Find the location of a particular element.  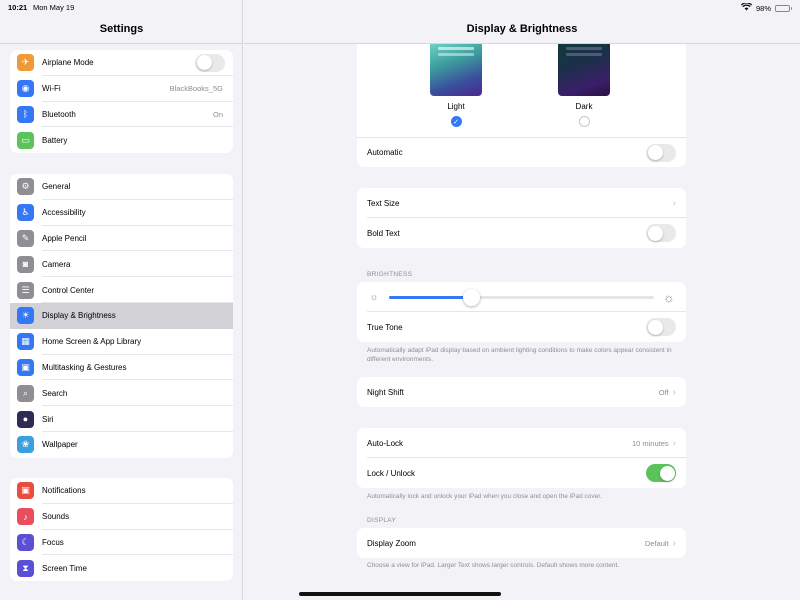

sidebar-item-screen-time: ⧗ Screen Time is located at coordinates (121, 568).